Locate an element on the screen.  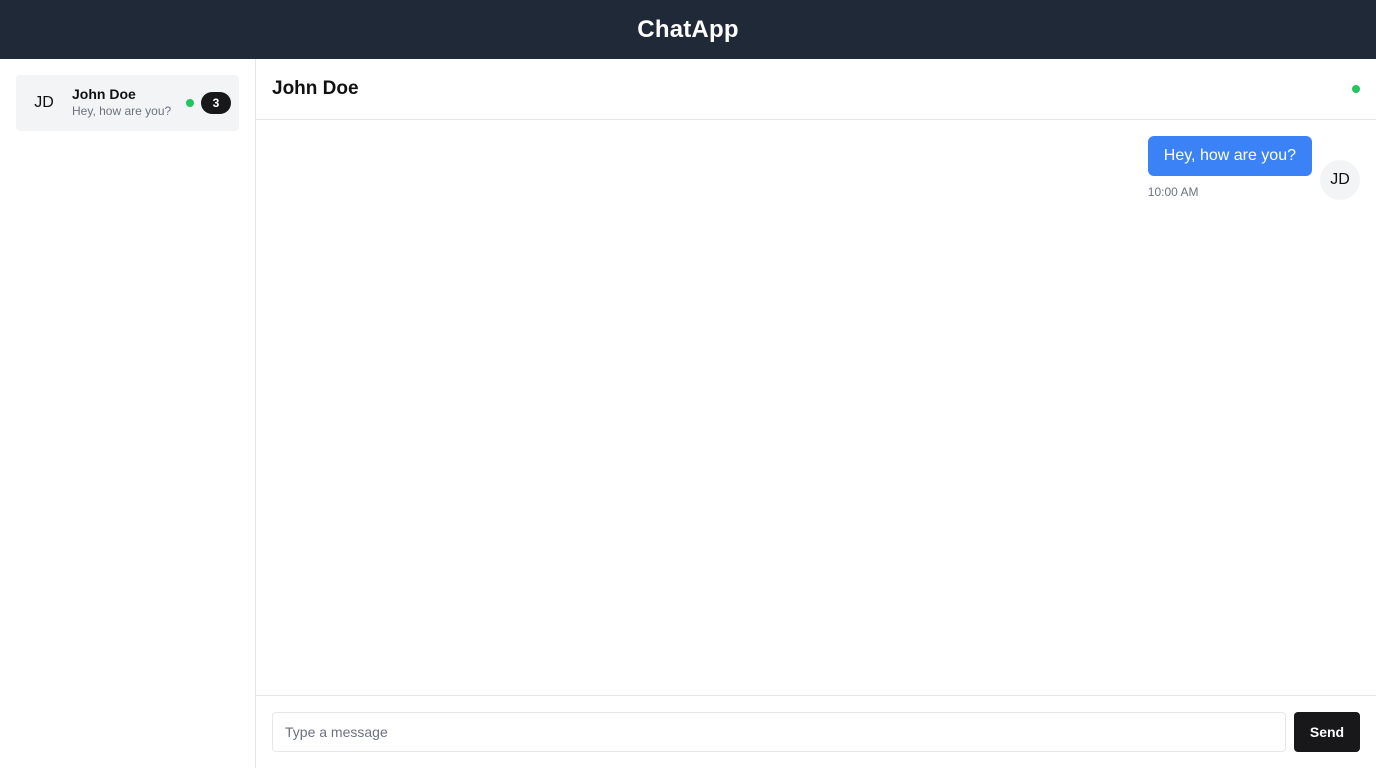
contact-info: John Doe Hey, how are you? is located at coordinates (127, 103).